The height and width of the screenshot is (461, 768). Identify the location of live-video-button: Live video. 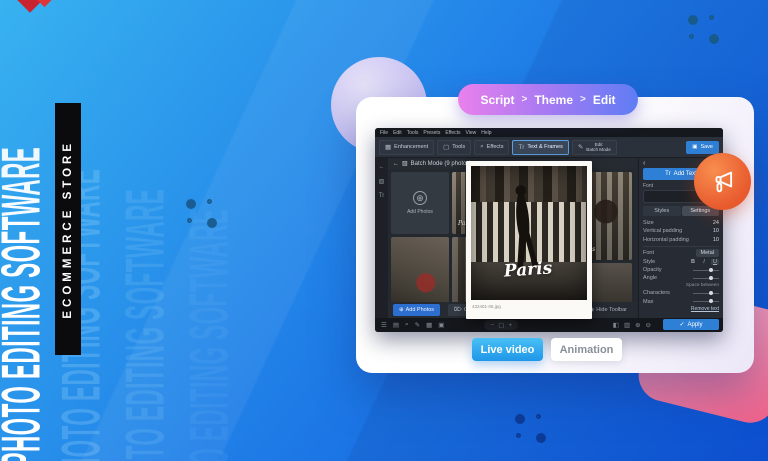
(507, 349).